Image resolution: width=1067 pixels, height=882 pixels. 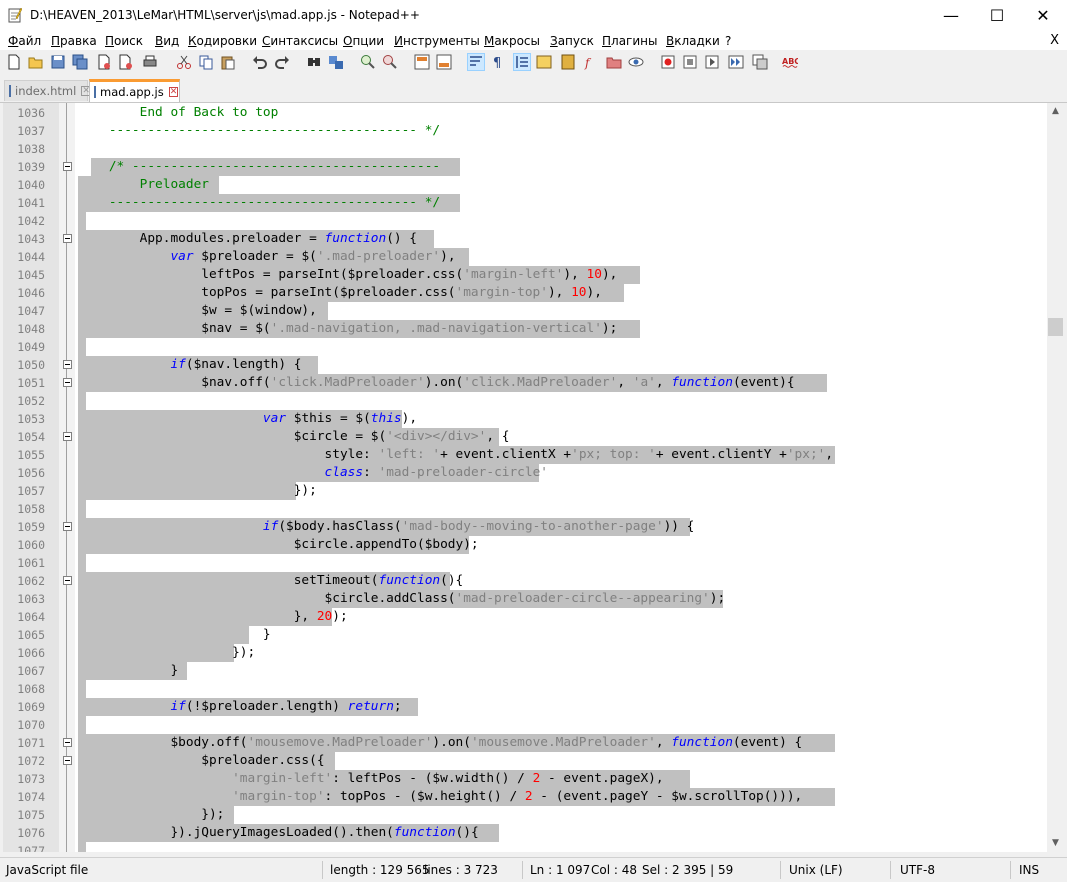 I want to click on zoom-out-icon, so click(x=390, y=62).